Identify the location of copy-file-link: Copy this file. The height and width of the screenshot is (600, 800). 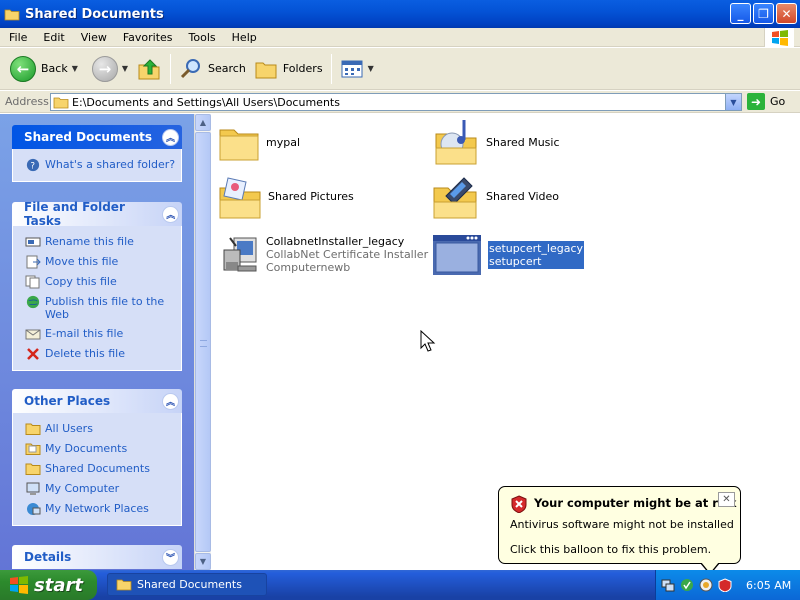
(97, 282).